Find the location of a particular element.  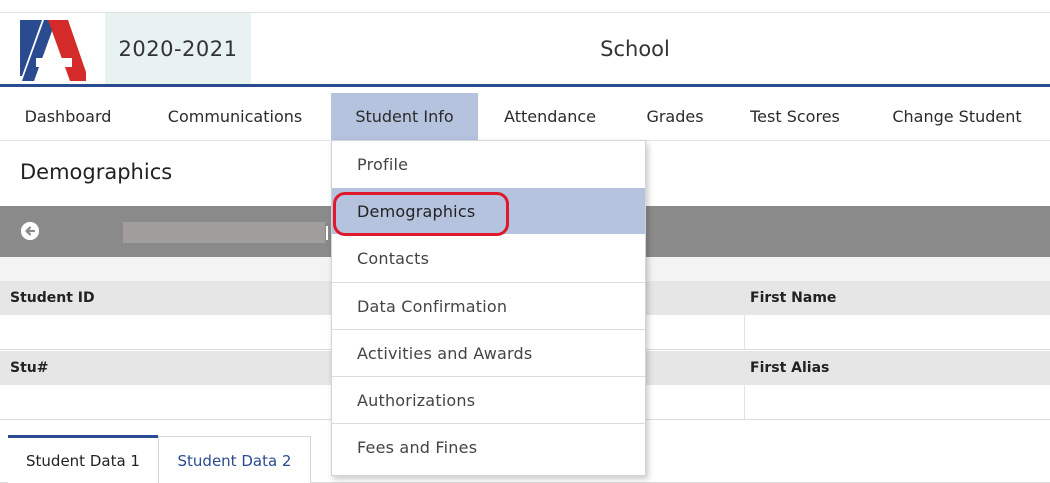

menu-item-activities-and-awards: Activities and Awards is located at coordinates (488, 353).